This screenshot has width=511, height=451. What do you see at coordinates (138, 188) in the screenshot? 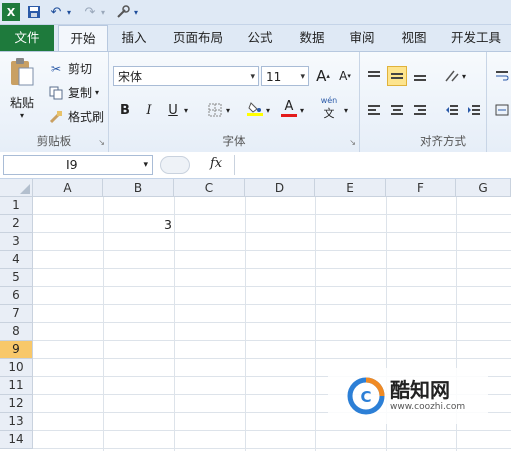
I see `column-header-b: B` at bounding box center [138, 188].